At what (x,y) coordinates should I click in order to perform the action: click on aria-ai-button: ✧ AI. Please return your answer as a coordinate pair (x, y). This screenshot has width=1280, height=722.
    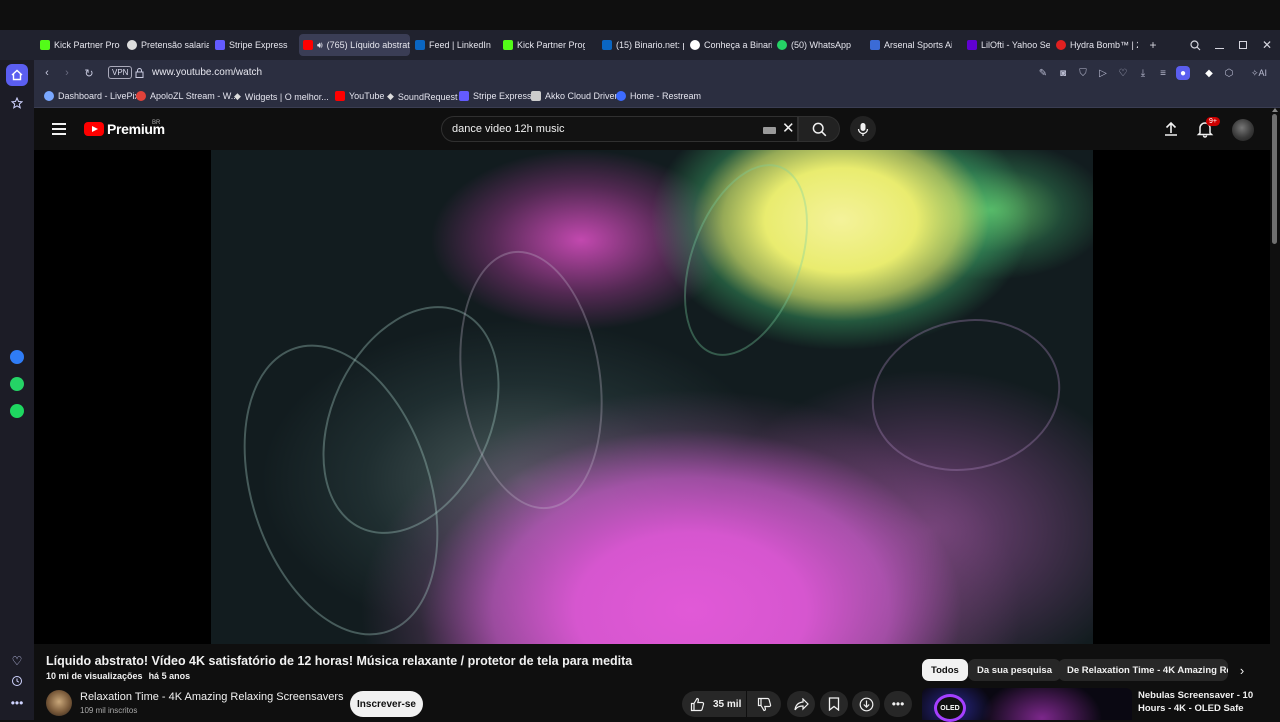
    Looking at the image, I should click on (1259, 73).